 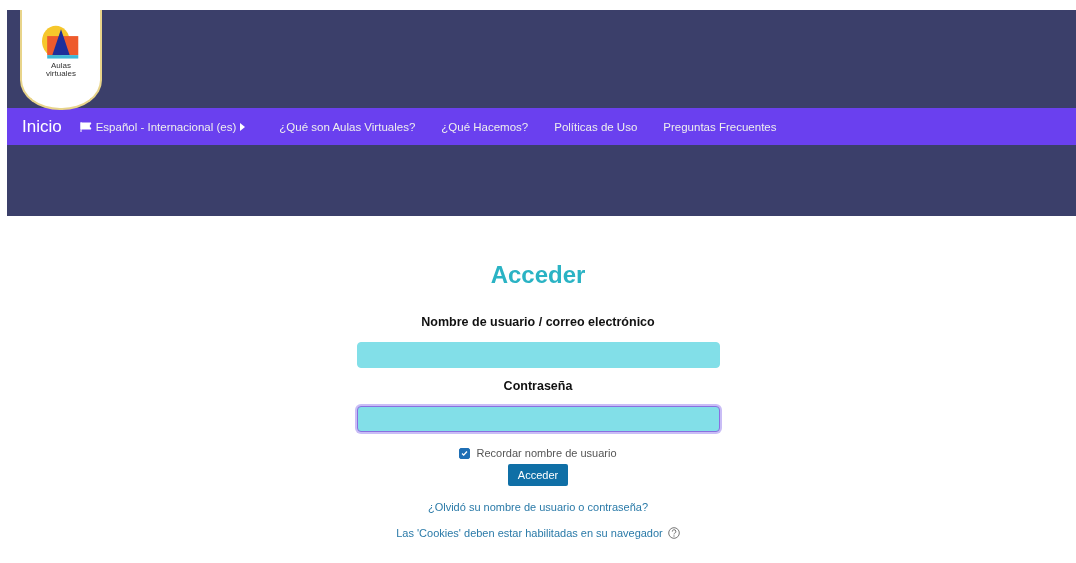 What do you see at coordinates (720, 126) in the screenshot?
I see `nav-link: Preguntas Frecuentes` at bounding box center [720, 126].